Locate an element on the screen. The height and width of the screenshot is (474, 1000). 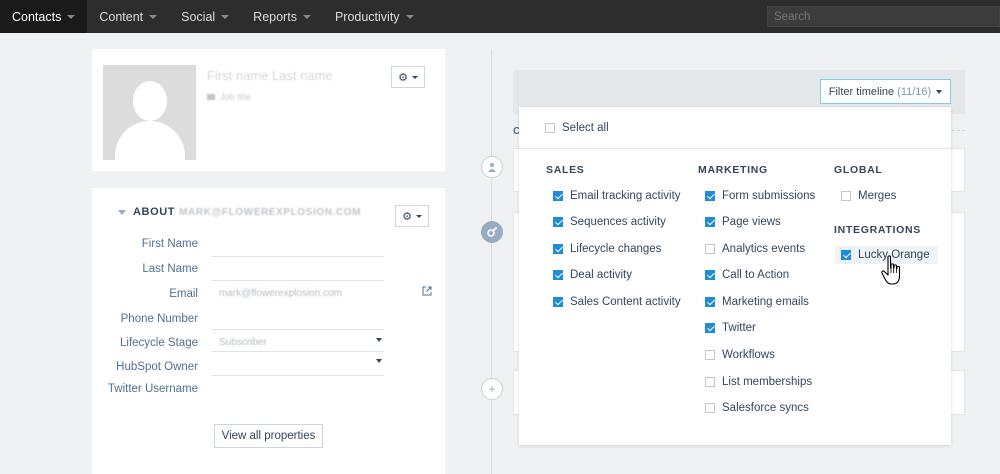
filter-lifecycle-changes: Lifecycle changes is located at coordinates (607, 249).